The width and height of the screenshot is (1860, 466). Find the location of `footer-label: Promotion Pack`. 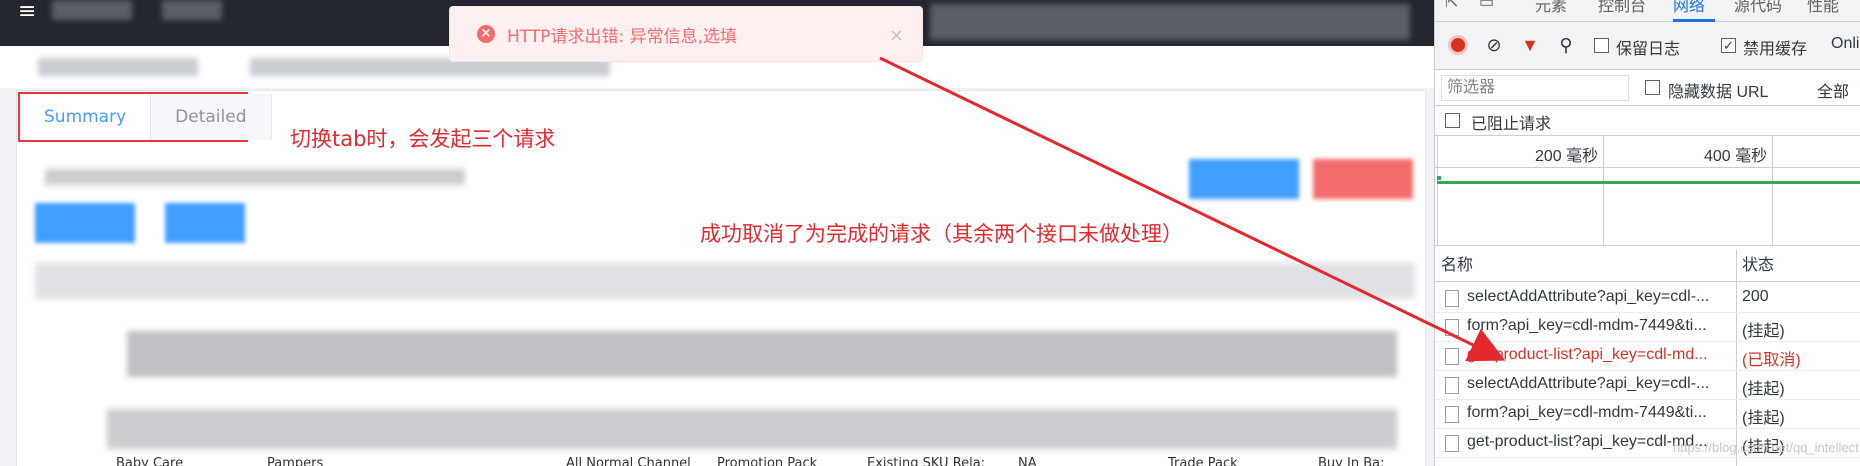

footer-label: Promotion Pack is located at coordinates (767, 461).